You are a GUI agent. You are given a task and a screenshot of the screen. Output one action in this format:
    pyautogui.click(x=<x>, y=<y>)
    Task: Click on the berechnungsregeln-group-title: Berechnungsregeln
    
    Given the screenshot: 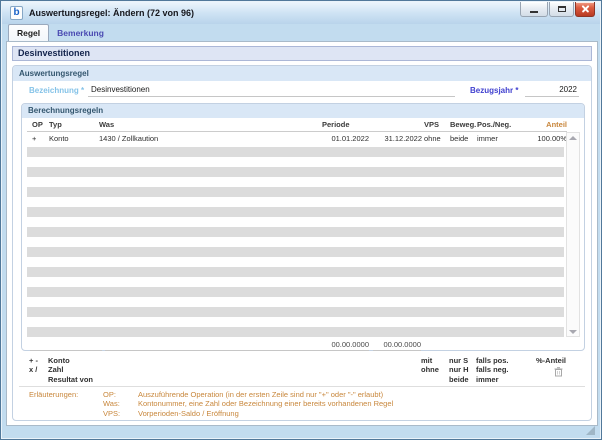 What is the action you would take?
    pyautogui.click(x=303, y=111)
    